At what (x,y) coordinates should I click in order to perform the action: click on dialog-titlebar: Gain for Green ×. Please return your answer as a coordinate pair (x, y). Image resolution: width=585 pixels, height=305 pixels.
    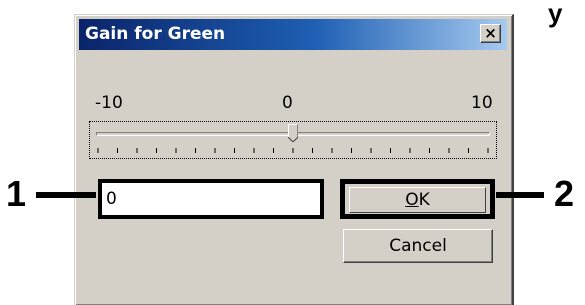
    Looking at the image, I should click on (293, 34).